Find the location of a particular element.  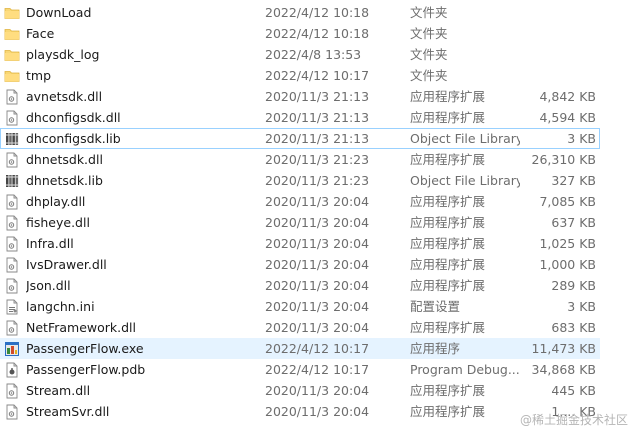

file-size: 683 KB is located at coordinates (573, 327).